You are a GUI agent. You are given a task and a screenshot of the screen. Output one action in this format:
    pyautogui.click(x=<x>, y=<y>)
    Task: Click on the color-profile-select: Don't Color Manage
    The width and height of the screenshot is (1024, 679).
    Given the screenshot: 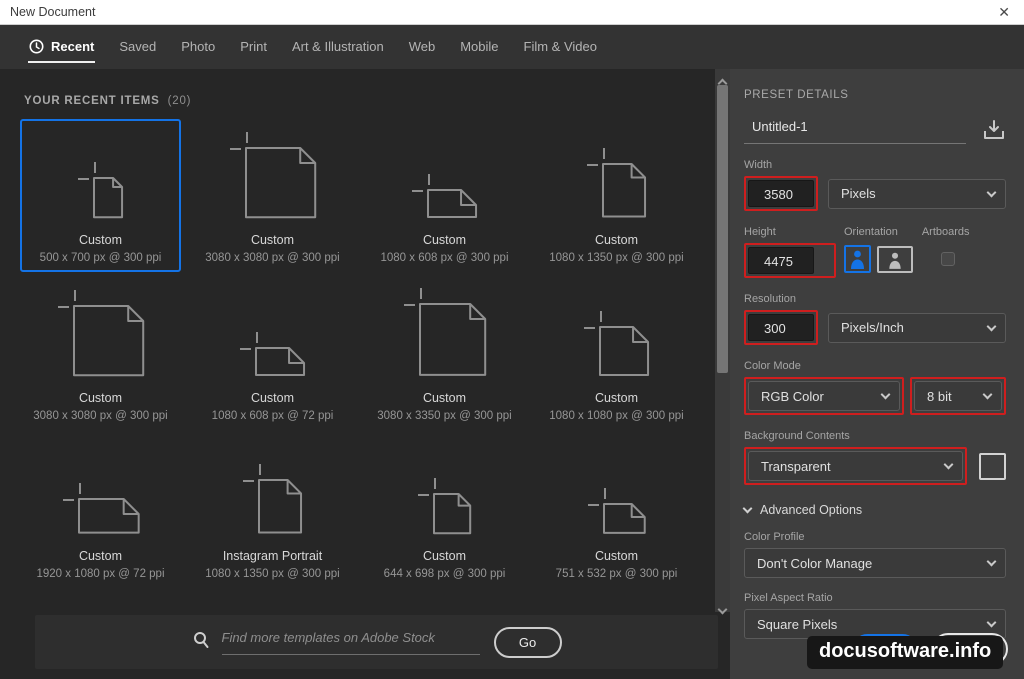 What is the action you would take?
    pyautogui.click(x=875, y=563)
    